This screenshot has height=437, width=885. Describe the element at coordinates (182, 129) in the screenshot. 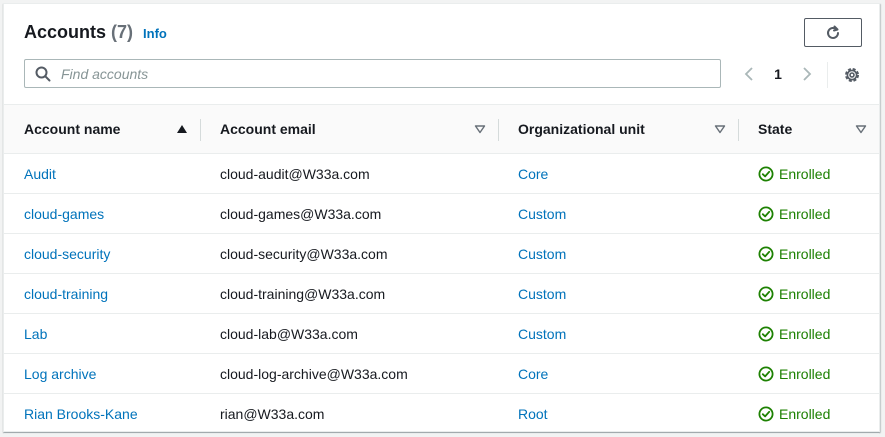

I see `sort-ascending-icon` at that location.